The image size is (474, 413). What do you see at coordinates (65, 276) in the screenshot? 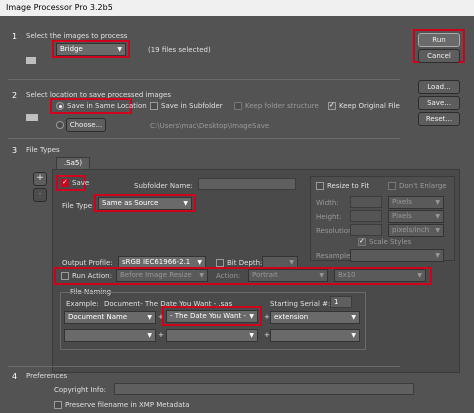
I see `run-action-checkbox` at bounding box center [65, 276].